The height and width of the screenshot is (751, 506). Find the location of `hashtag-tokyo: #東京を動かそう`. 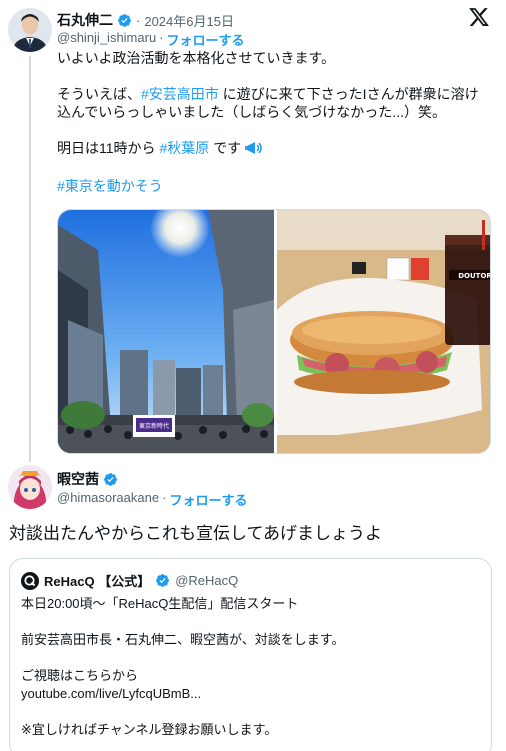

hashtag-tokyo: #東京を動かそう is located at coordinates (110, 186).